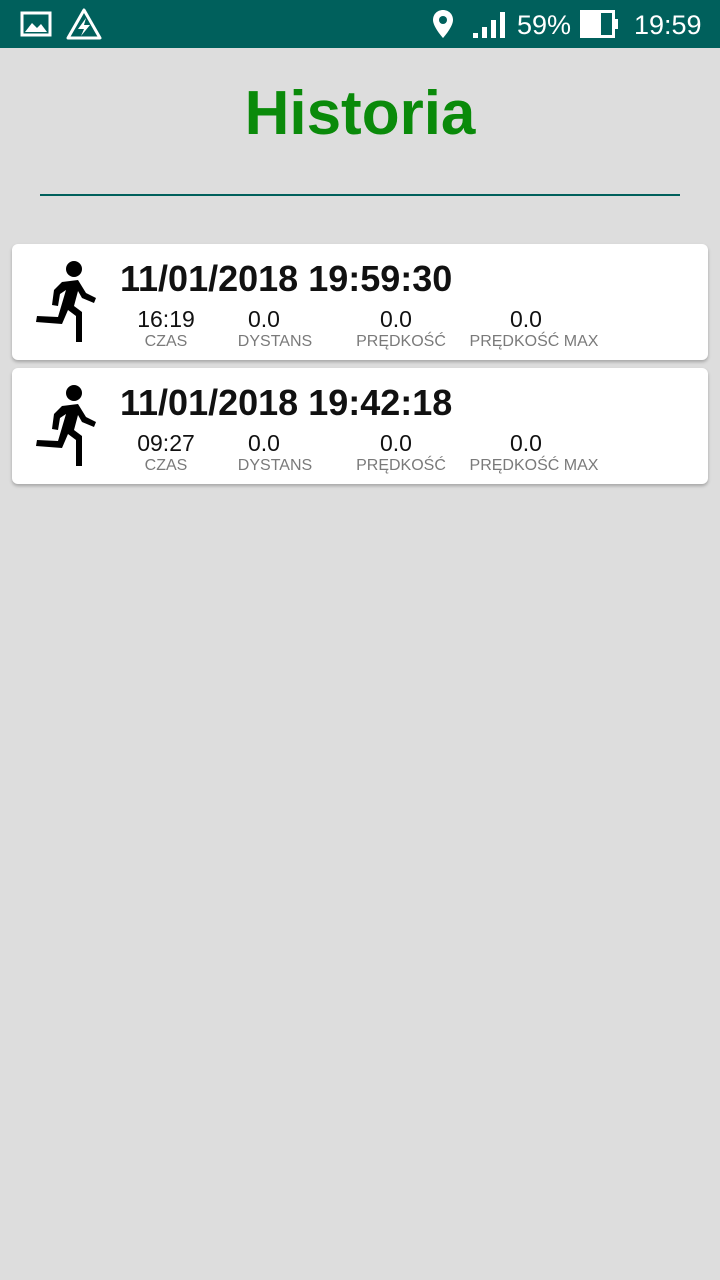 This screenshot has width=720, height=1280. Describe the element at coordinates (166, 443) in the screenshot. I see `stat-value: 09:27` at that location.